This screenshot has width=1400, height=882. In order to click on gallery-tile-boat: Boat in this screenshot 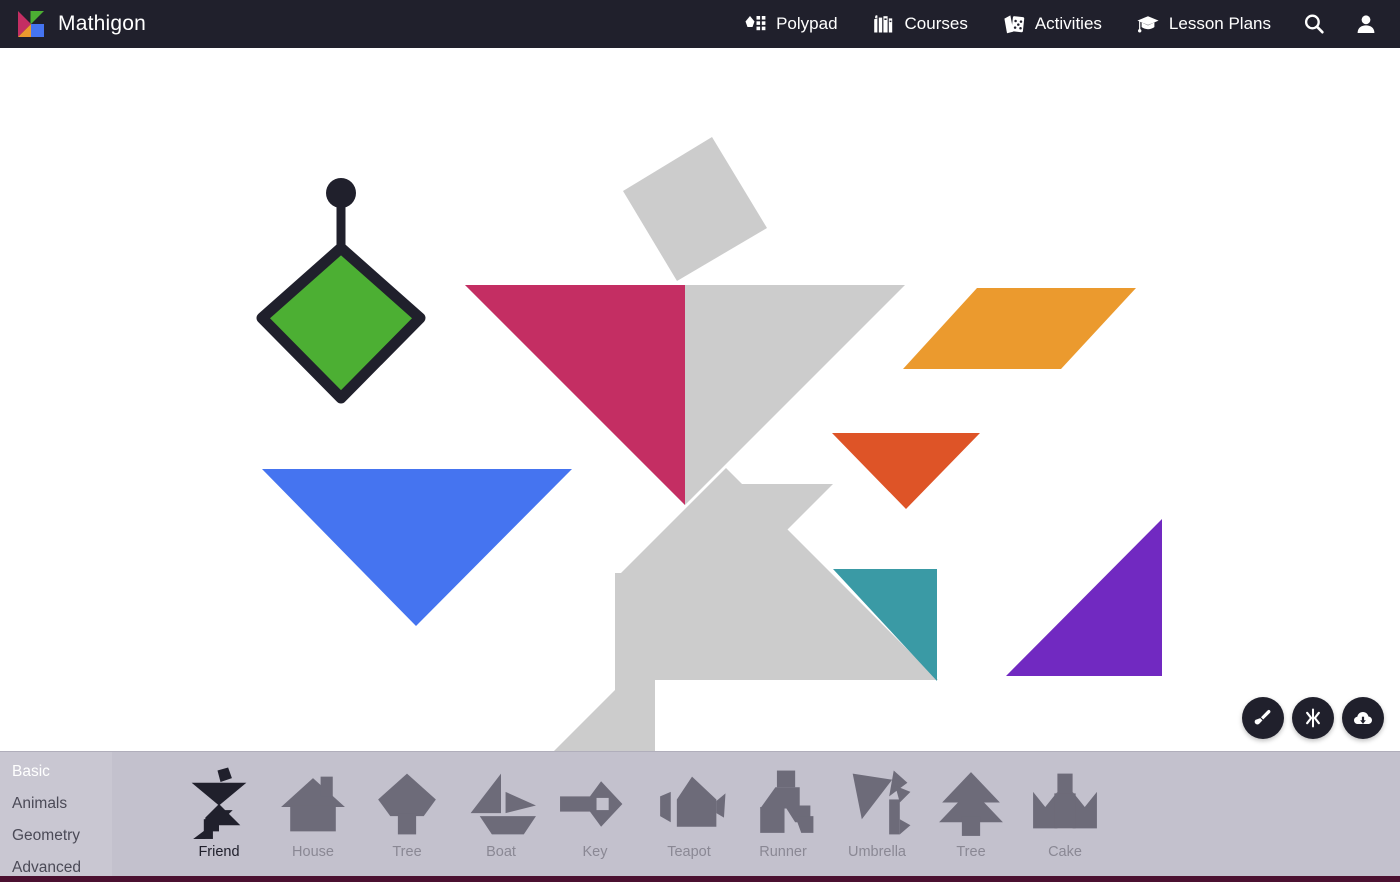, I will do `click(501, 811)`.